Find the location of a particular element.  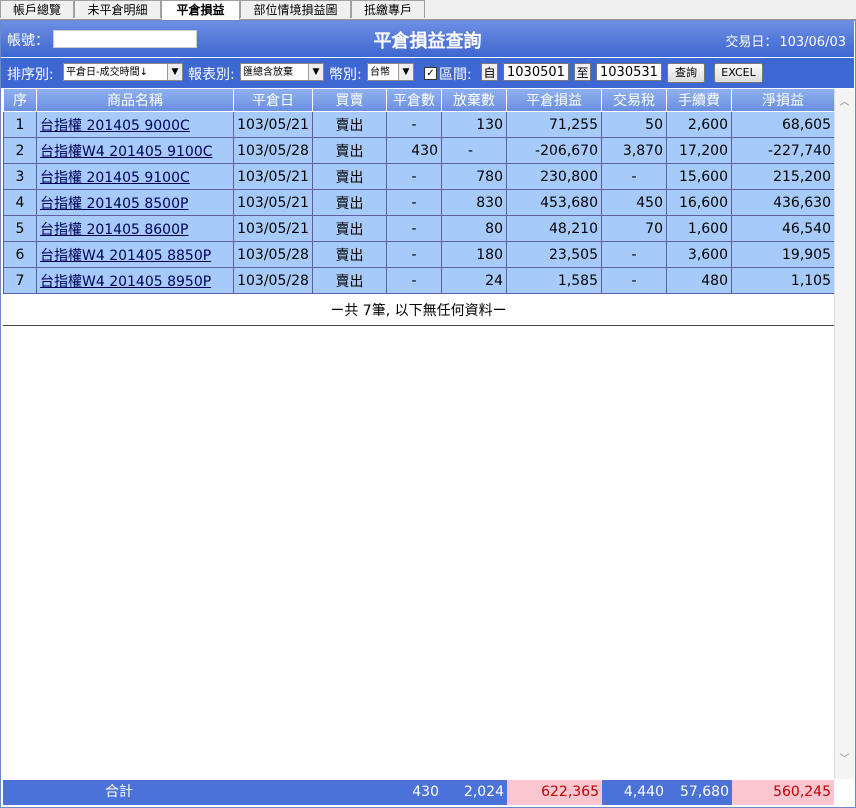

scroll-down-icon: ﹀ is located at coordinates (844, 757).